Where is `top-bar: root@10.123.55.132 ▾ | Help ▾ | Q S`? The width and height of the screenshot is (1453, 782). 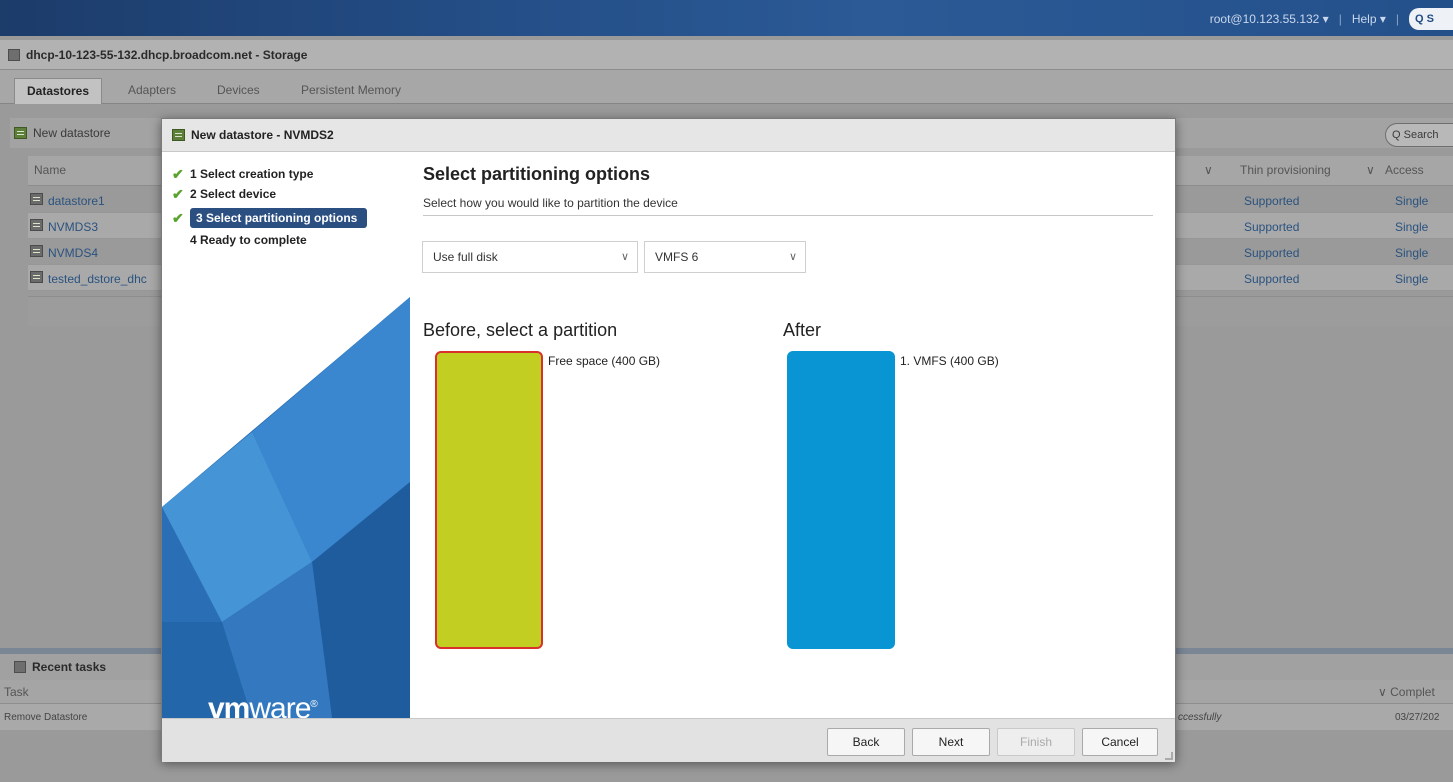 top-bar: root@10.123.55.132 ▾ | Help ▾ | Q S is located at coordinates (726, 18).